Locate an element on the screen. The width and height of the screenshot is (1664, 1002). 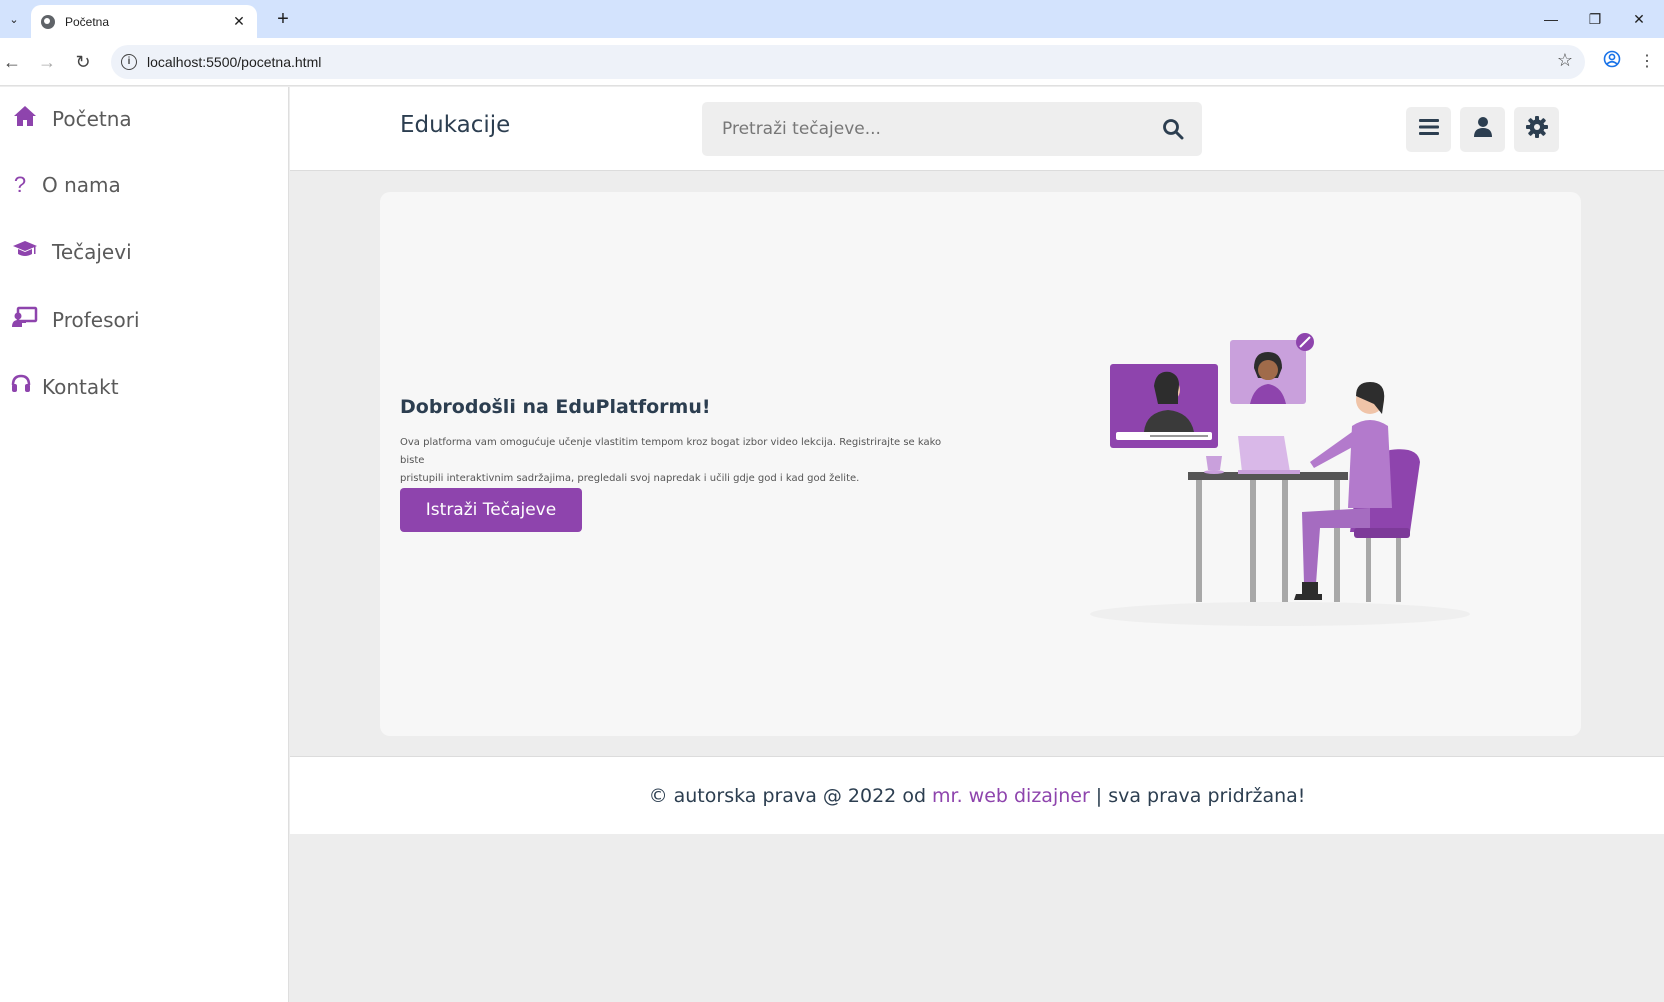
reload-icon: ↻ is located at coordinates (83, 62).